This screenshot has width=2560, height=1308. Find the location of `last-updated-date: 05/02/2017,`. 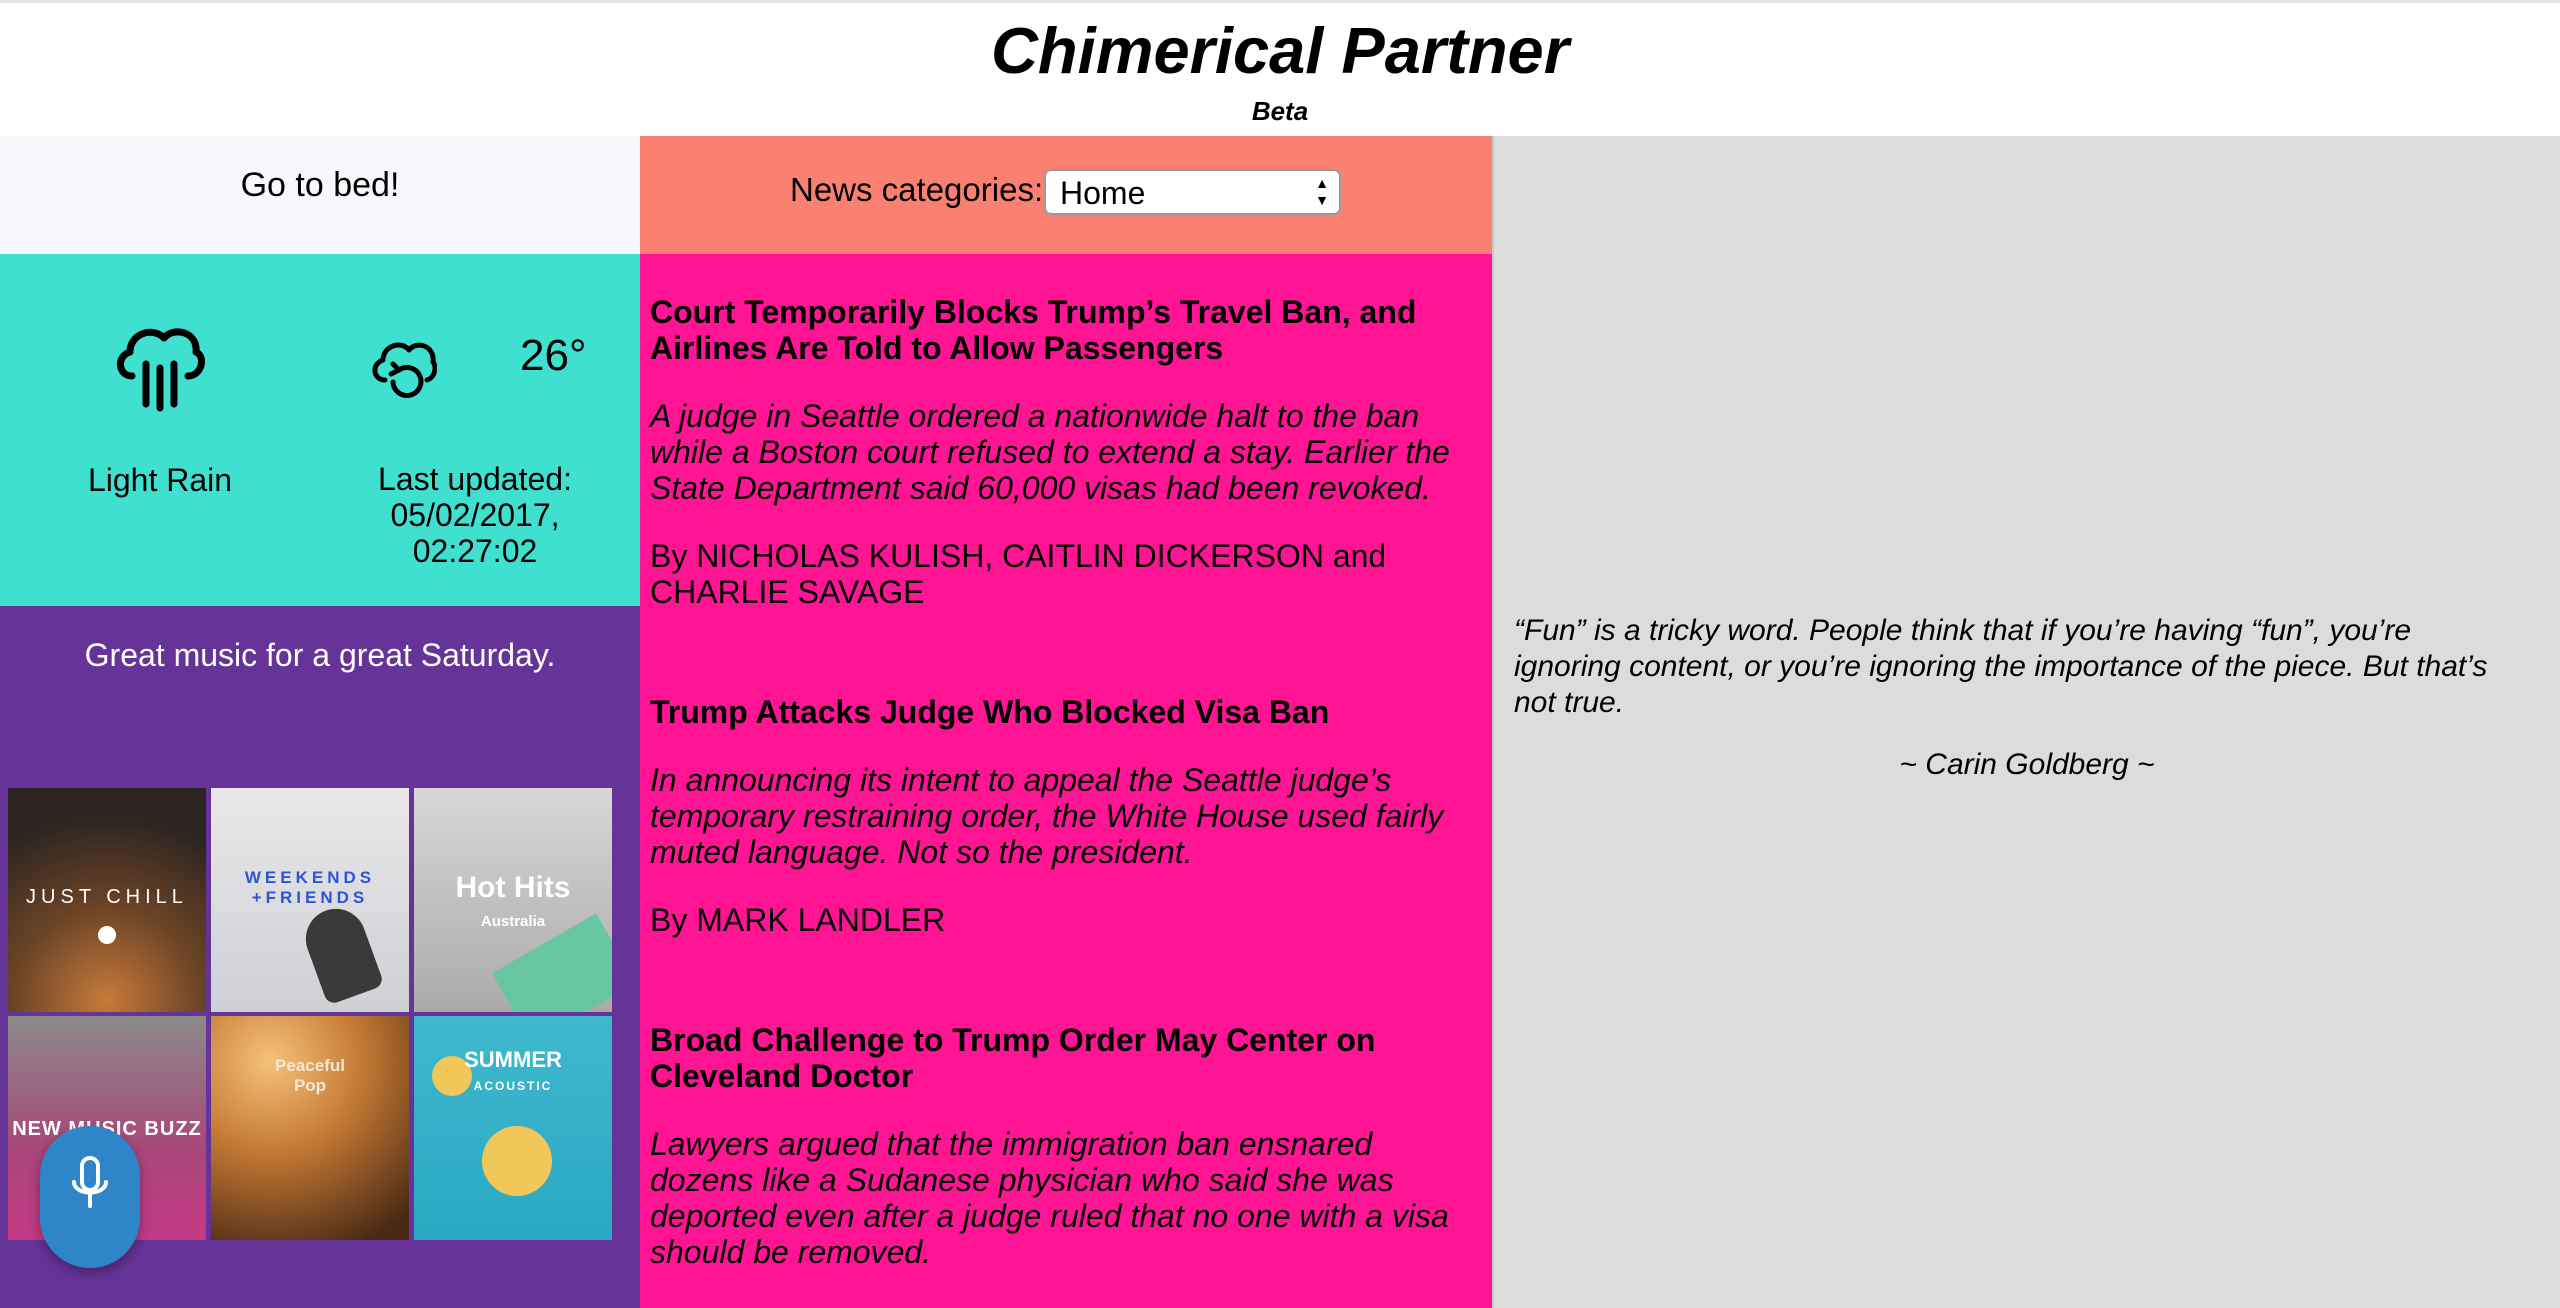

last-updated-date: 05/02/2017, is located at coordinates (475, 515).